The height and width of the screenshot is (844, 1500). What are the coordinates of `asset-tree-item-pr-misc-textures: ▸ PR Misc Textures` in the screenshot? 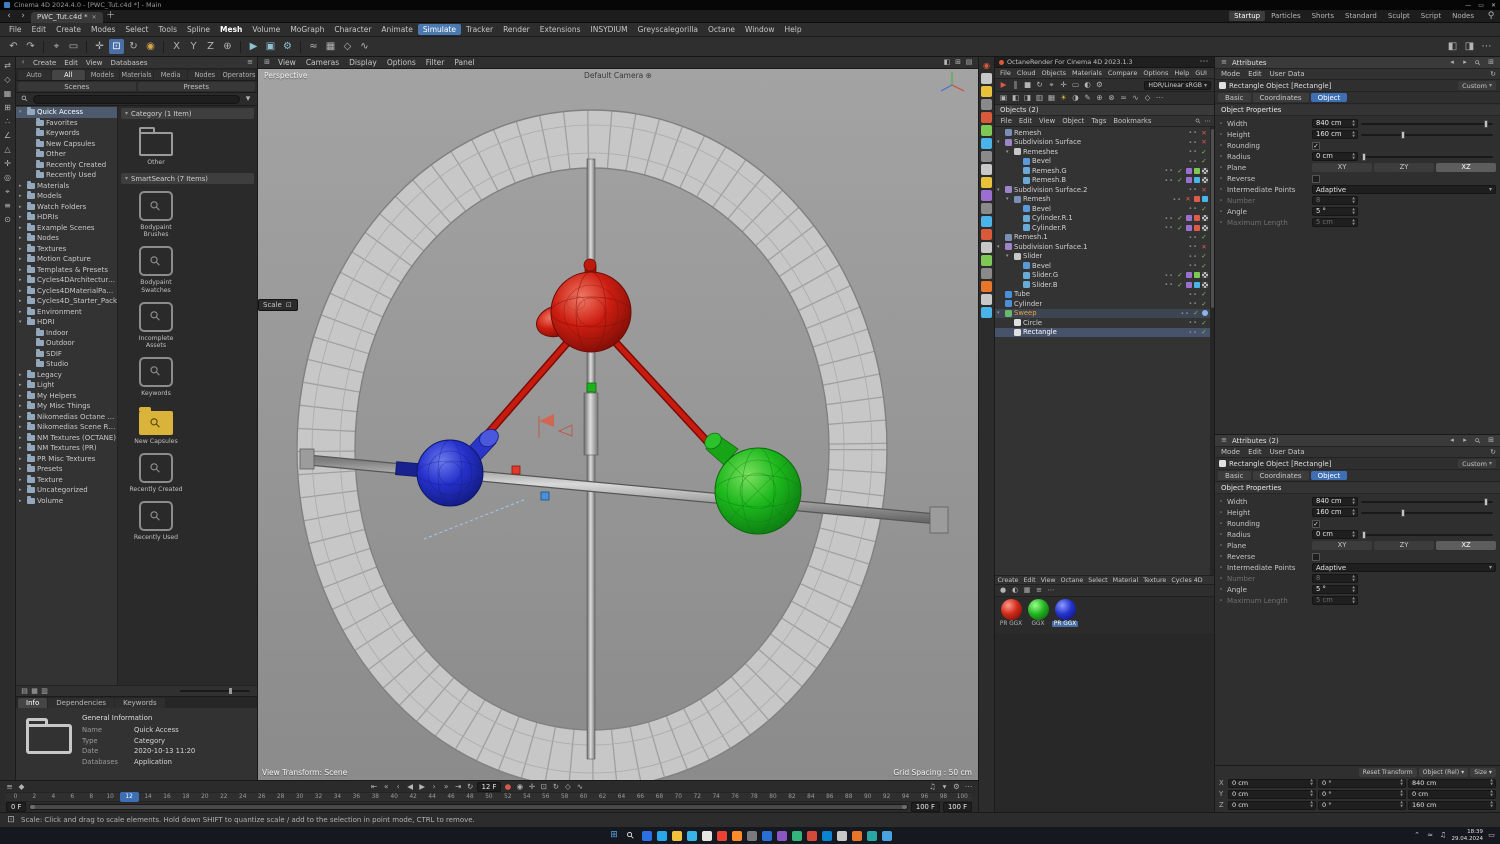 It's located at (66, 459).